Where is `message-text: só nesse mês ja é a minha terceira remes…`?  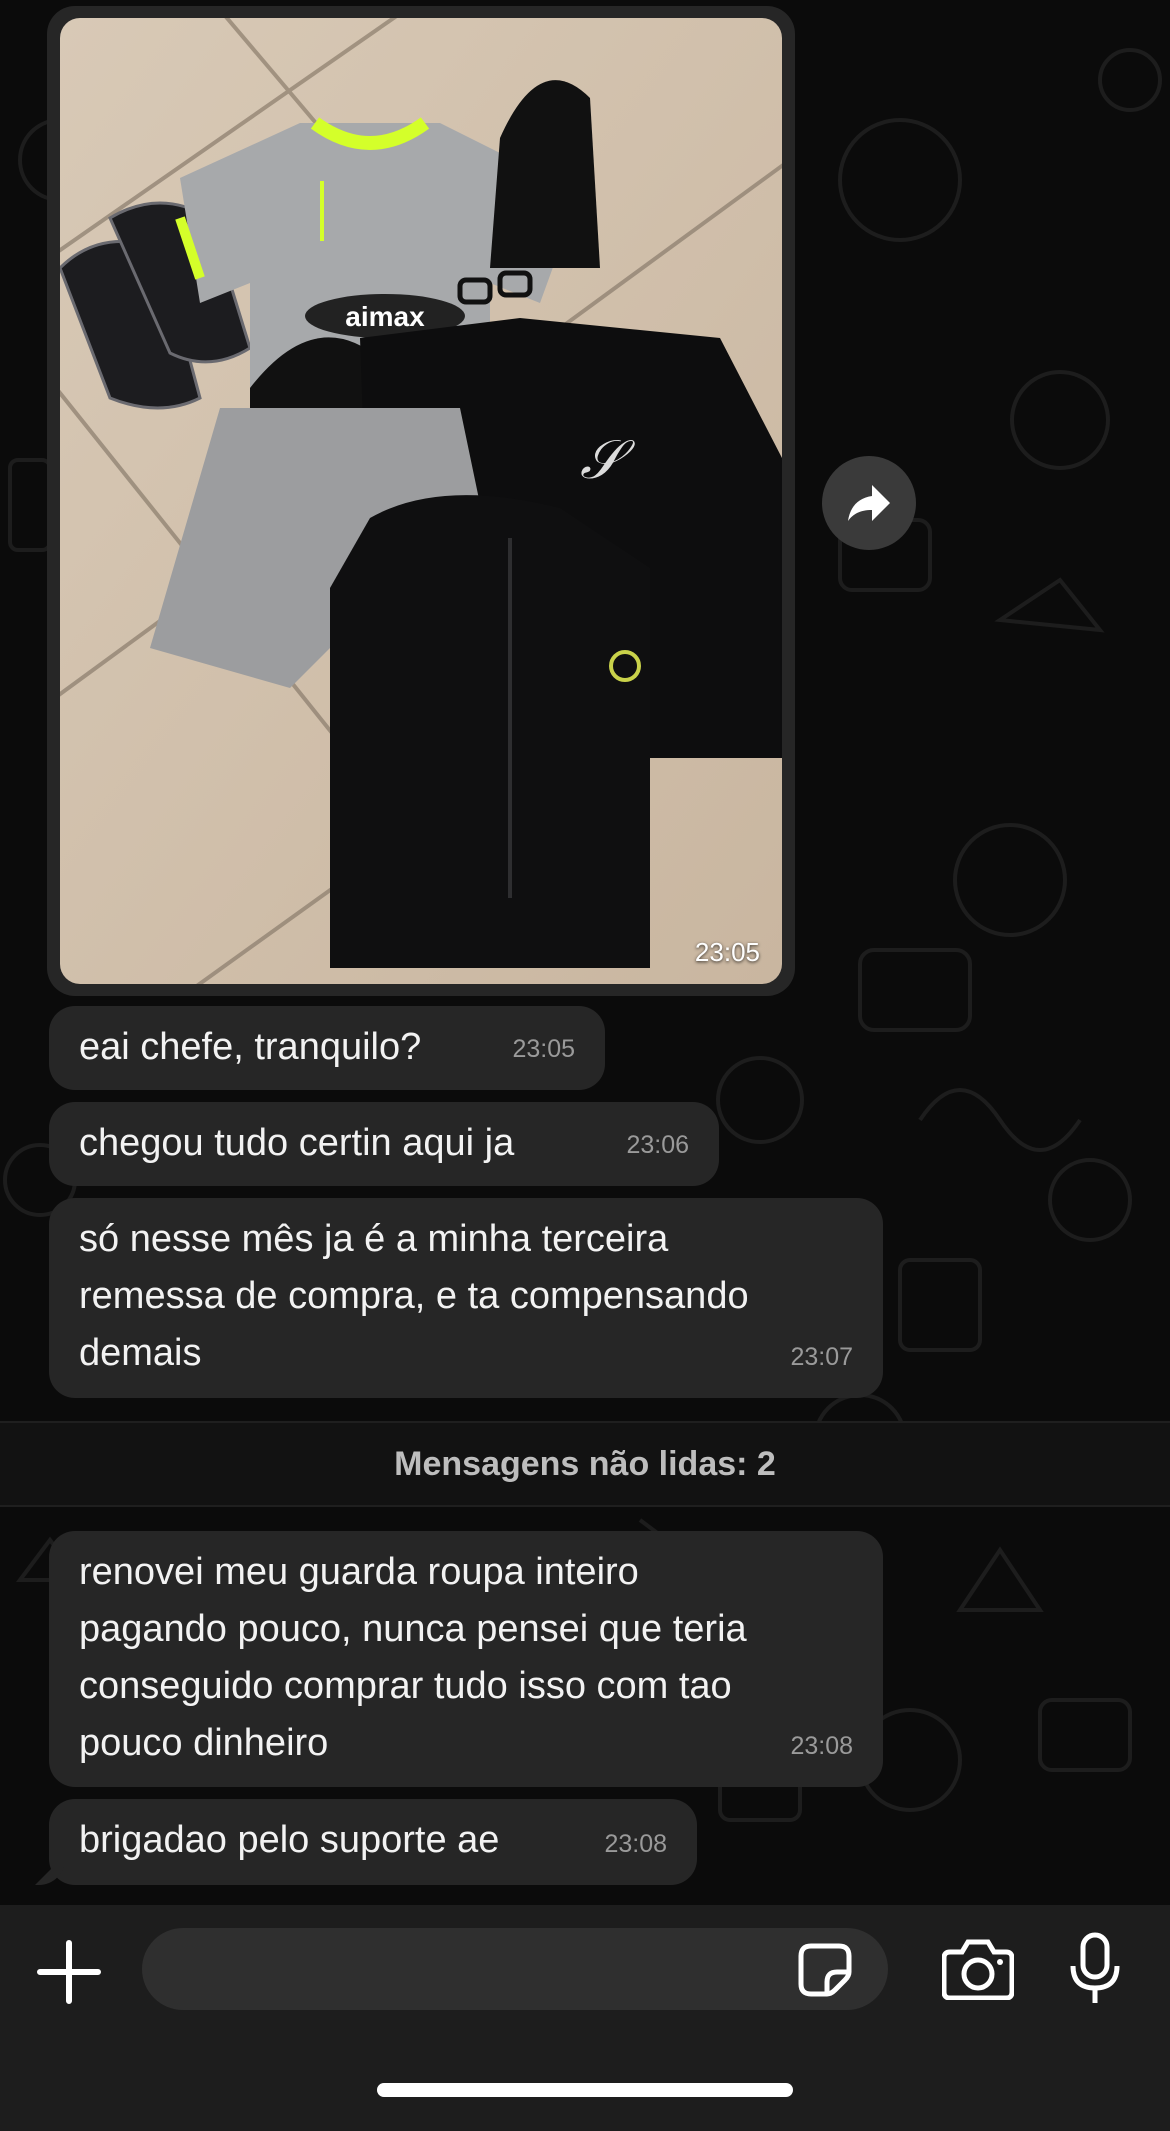 message-text: só nesse mês ja é a minha terceira remes… is located at coordinates (414, 1296).